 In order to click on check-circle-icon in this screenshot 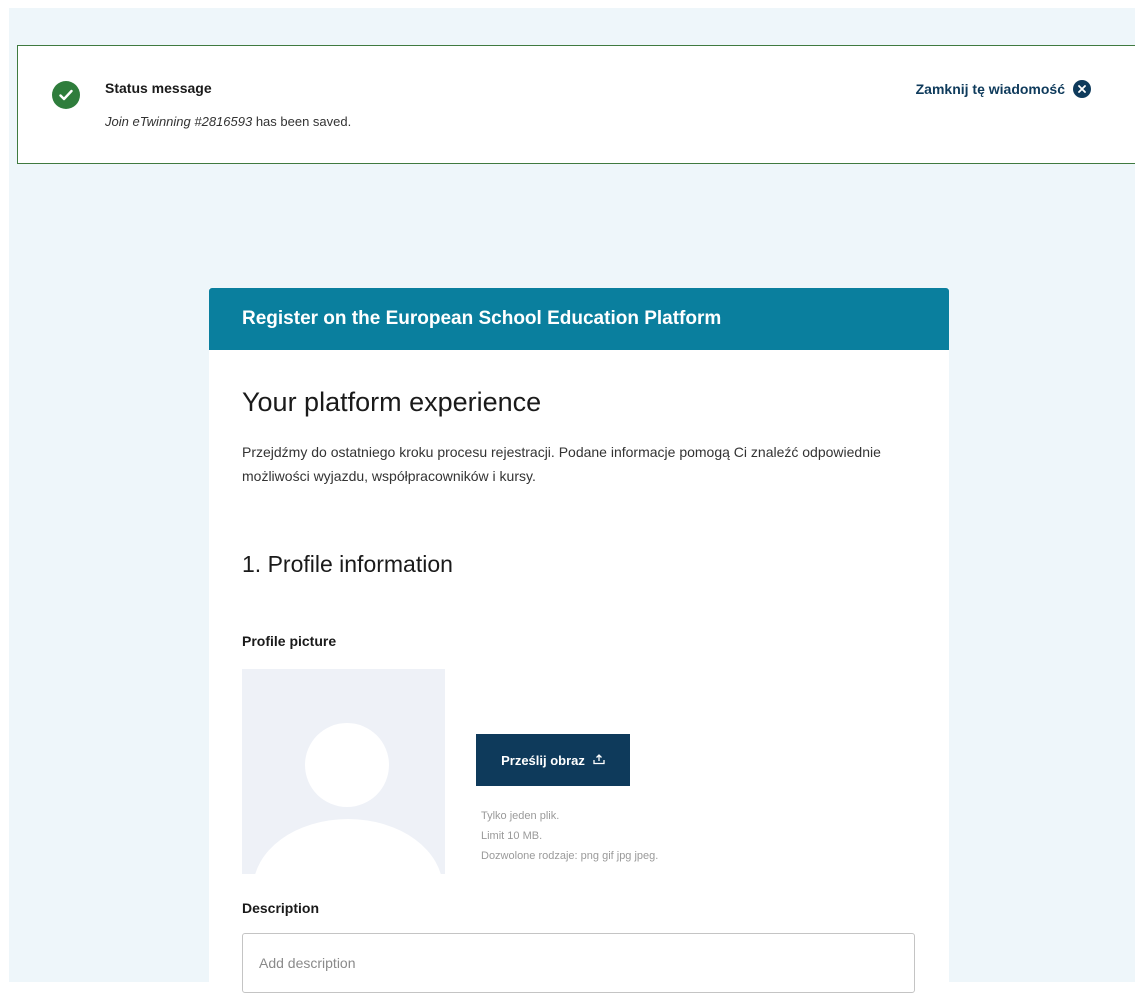, I will do `click(66, 95)`.